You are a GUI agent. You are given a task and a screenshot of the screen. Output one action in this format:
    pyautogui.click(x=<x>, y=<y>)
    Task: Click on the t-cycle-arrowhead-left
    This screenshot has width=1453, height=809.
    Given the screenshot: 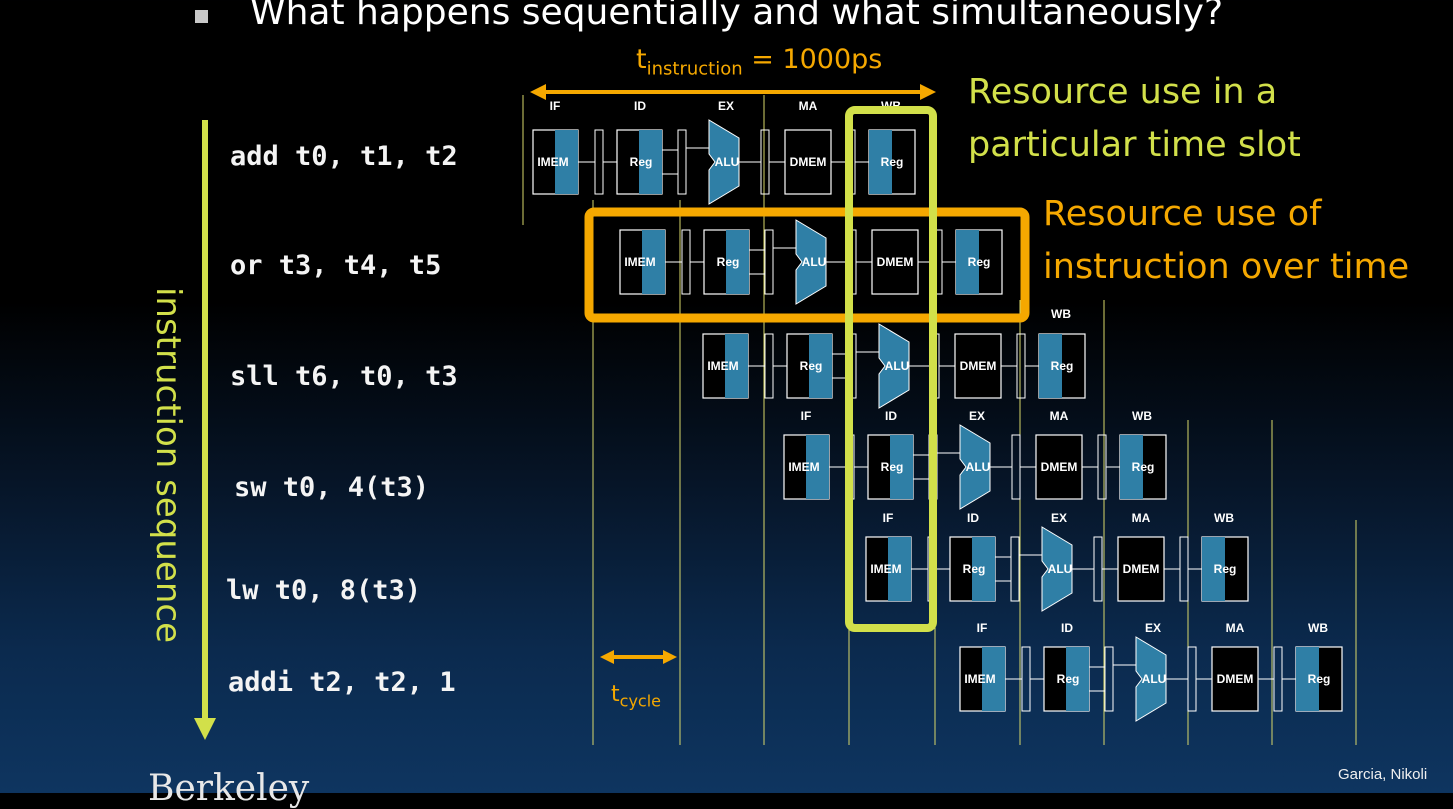 What is the action you would take?
    pyautogui.click(x=607, y=657)
    